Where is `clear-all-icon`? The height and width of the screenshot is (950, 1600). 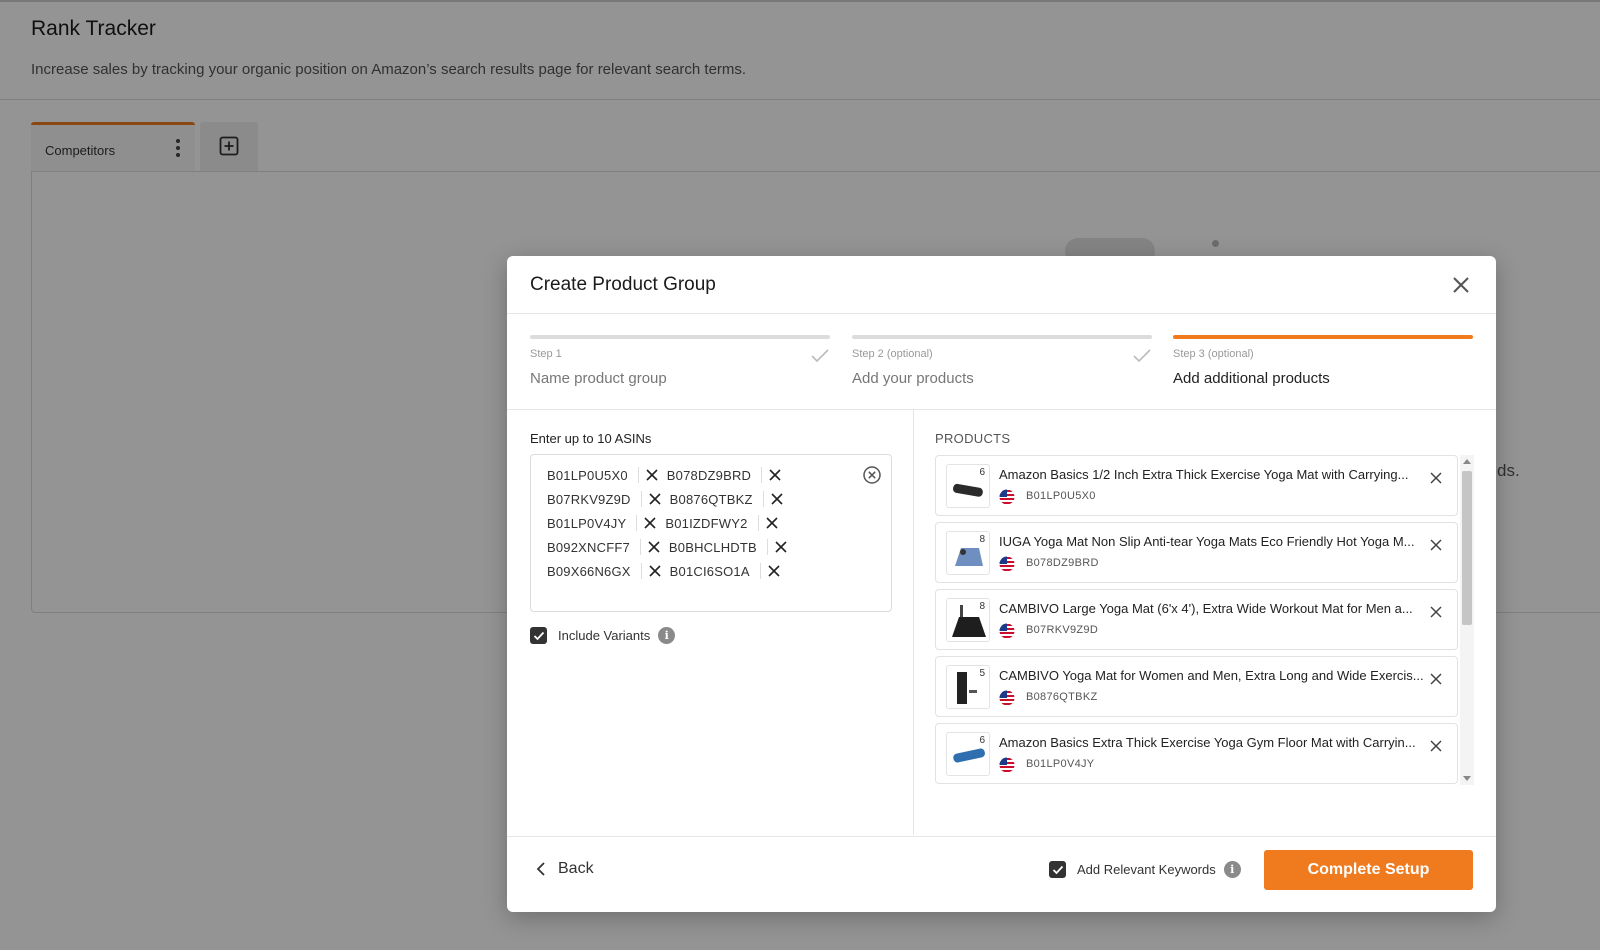 clear-all-icon is located at coordinates (872, 475).